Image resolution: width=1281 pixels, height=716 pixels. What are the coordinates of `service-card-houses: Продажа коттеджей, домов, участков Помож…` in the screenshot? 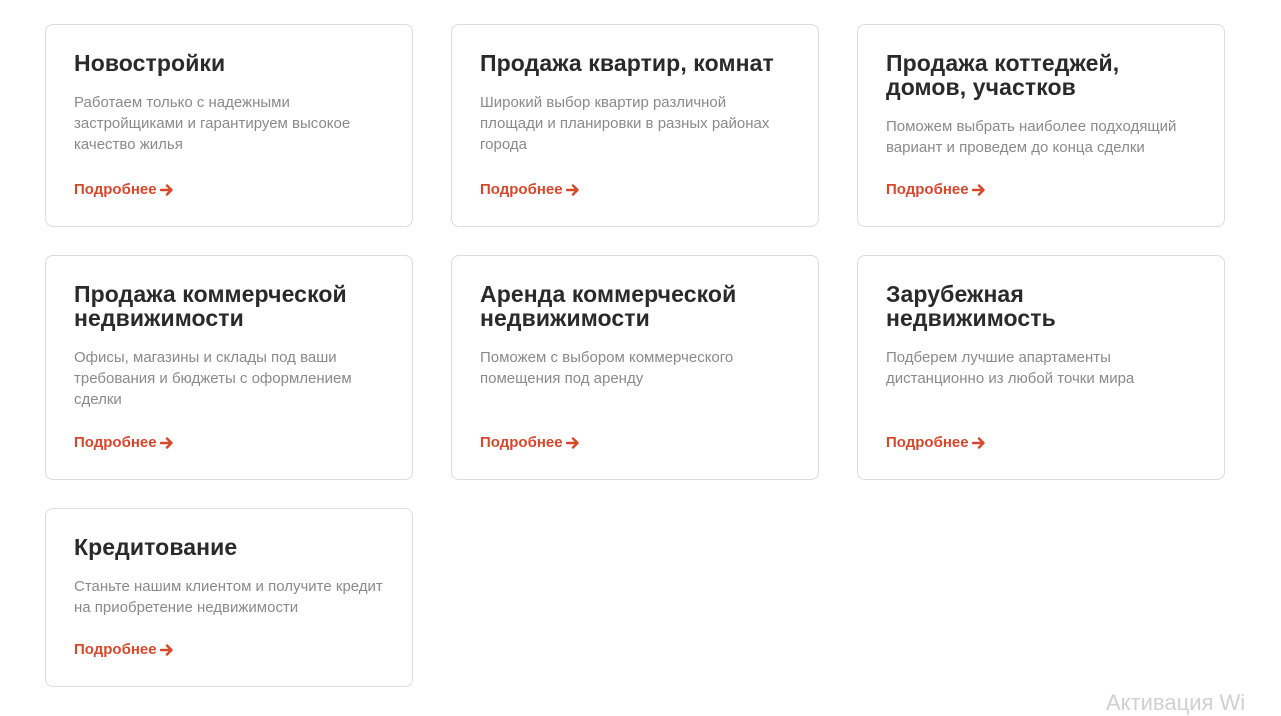 It's located at (1041, 125).